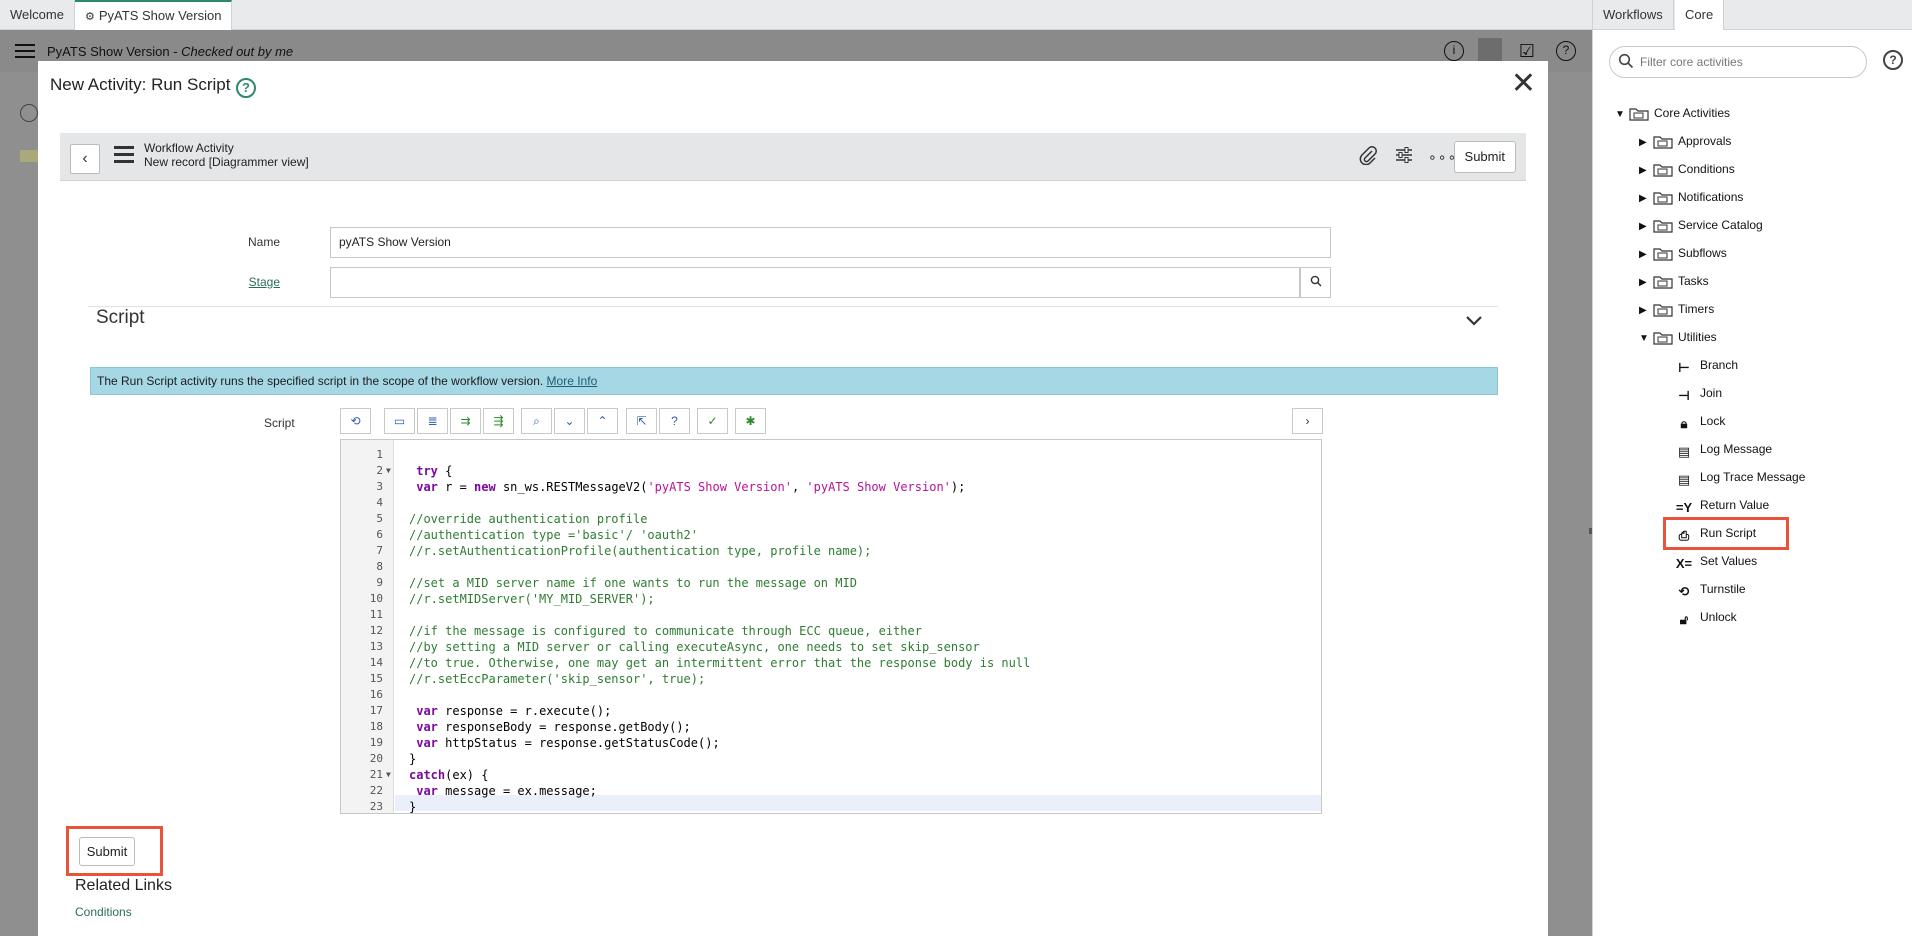 Image resolution: width=1912 pixels, height=936 pixels. Describe the element at coordinates (1715, 561) in the screenshot. I see `utility-set-values: X= Set Values` at that location.